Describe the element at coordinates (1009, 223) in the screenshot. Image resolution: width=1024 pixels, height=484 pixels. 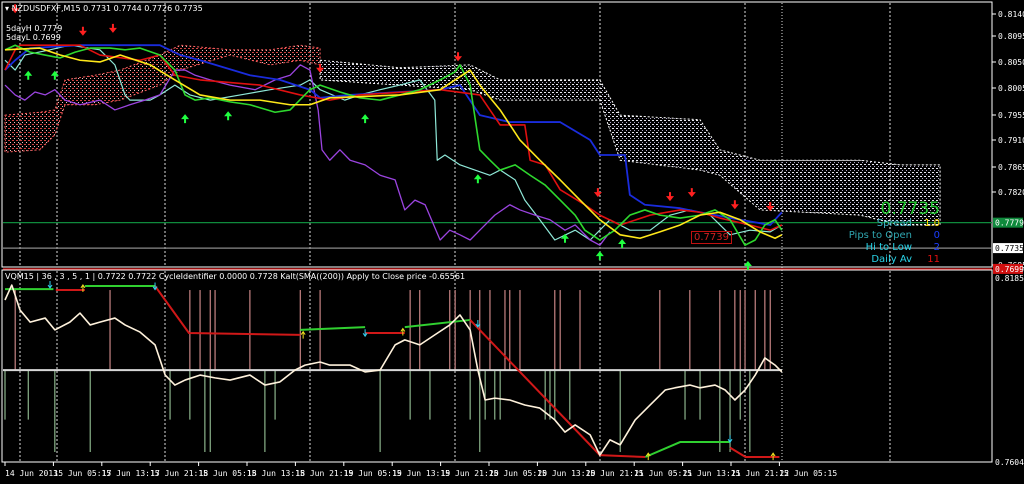
I see `marker-high-label: 0.7779` at that location.